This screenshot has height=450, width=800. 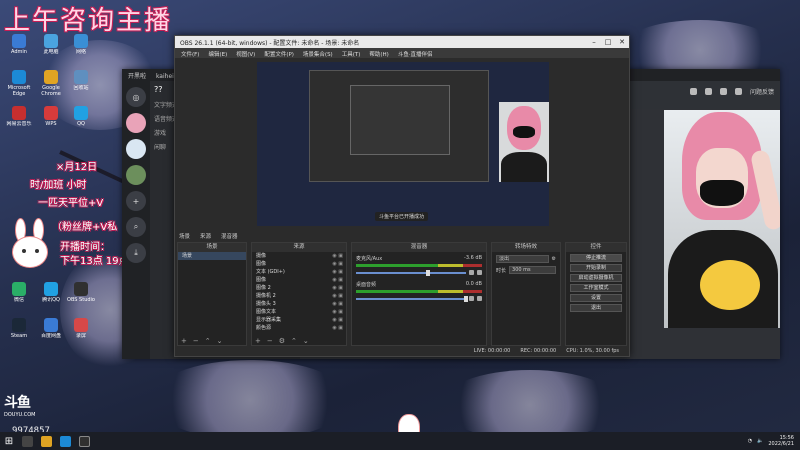 What do you see at coordinates (81, 295) in the screenshot?
I see `desktop-icon: OBS Studio` at bounding box center [81, 295].